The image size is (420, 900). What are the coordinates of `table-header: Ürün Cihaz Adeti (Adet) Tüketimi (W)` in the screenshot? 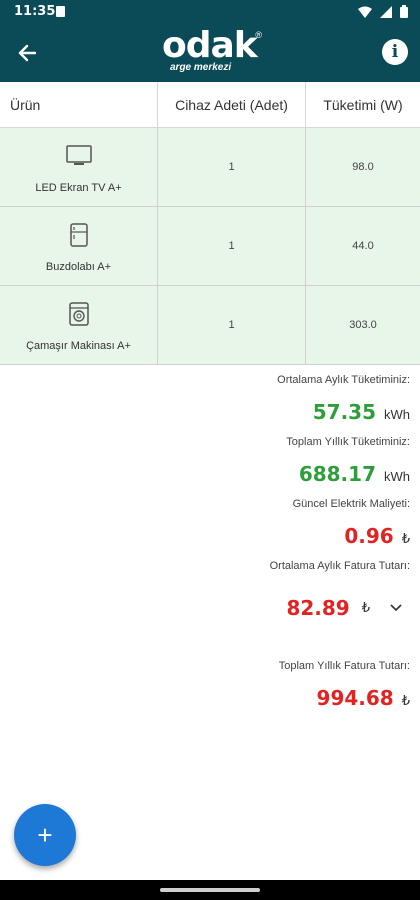 It's located at (210, 105).